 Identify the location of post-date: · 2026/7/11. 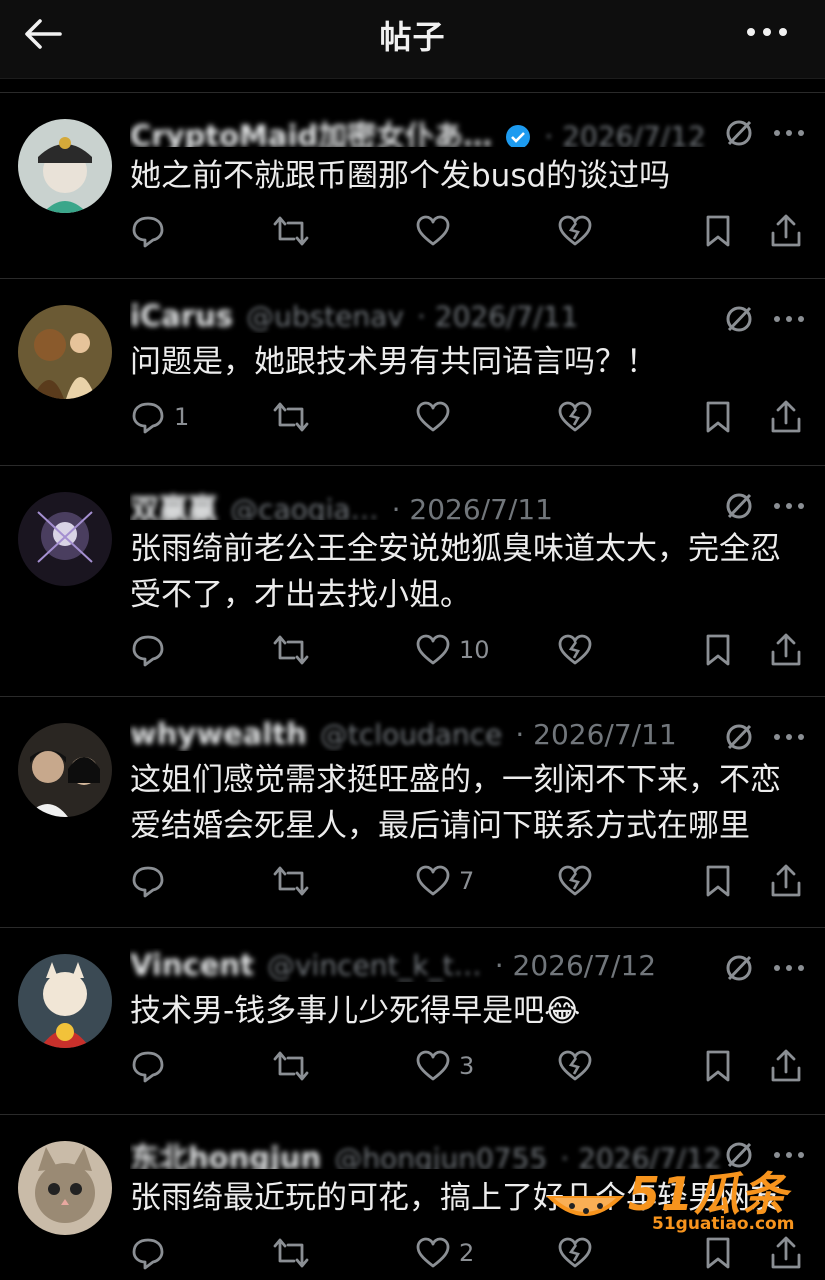
(472, 506).